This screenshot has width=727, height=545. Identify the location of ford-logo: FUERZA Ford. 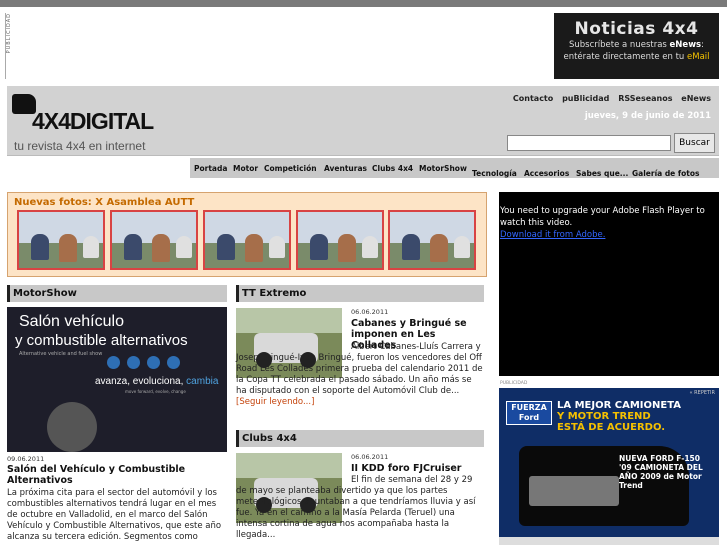
(529, 413).